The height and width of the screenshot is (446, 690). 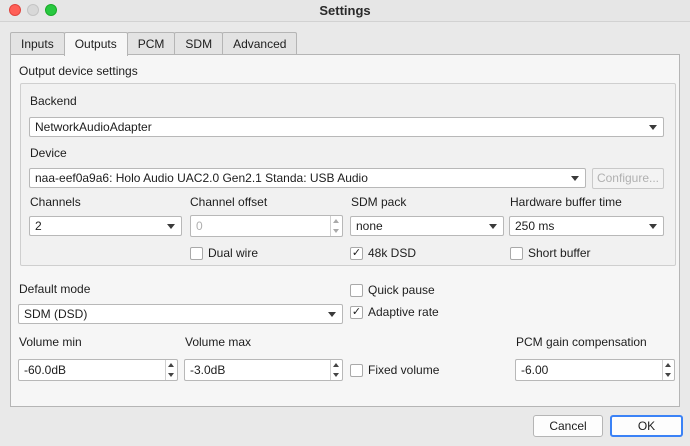 I want to click on short-buffer-label: Short buffer, so click(x=559, y=253).